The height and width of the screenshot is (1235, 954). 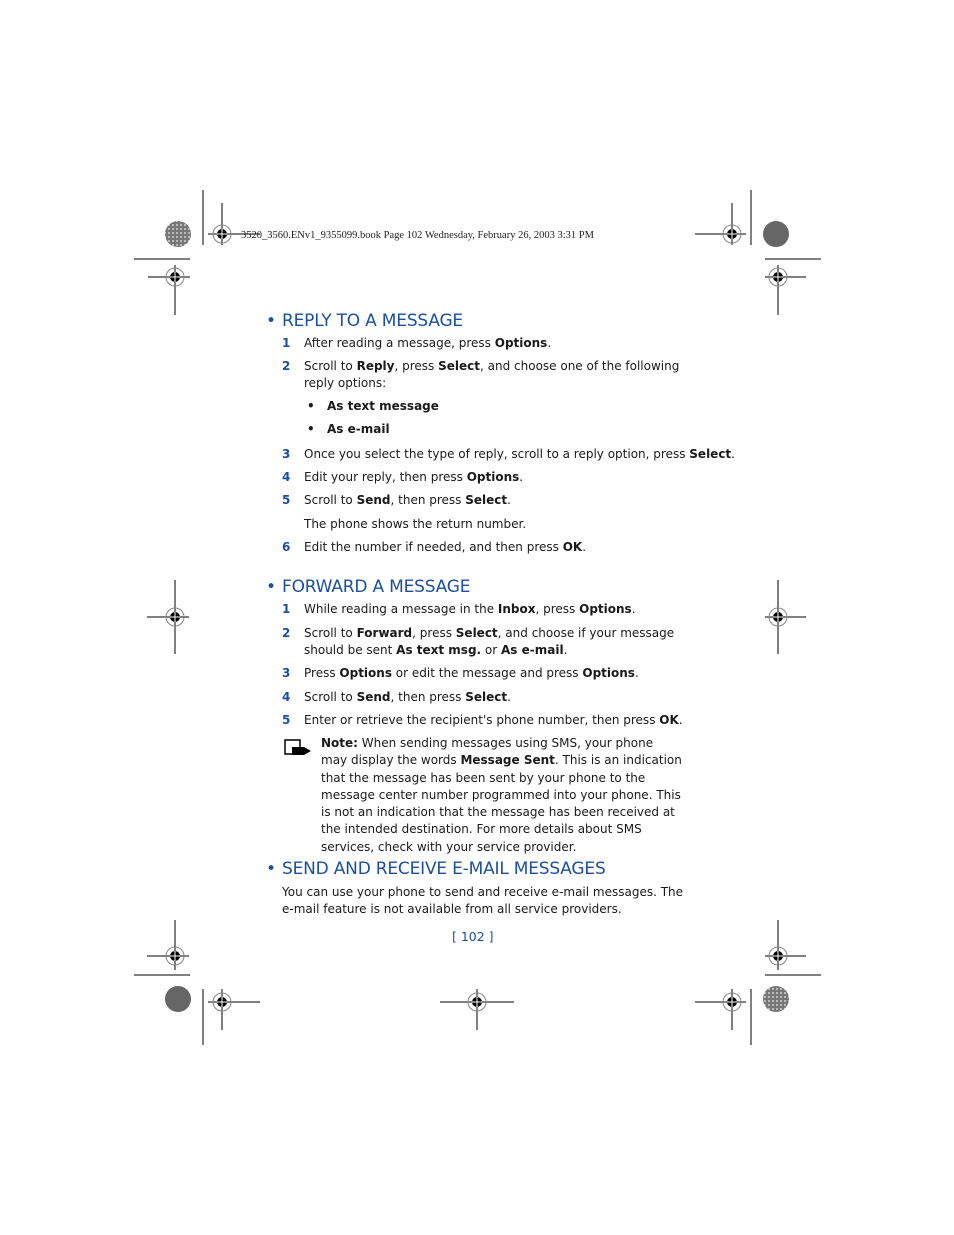 What do you see at coordinates (793, 286) in the screenshot?
I see `registration-mark-right-upper` at bounding box center [793, 286].